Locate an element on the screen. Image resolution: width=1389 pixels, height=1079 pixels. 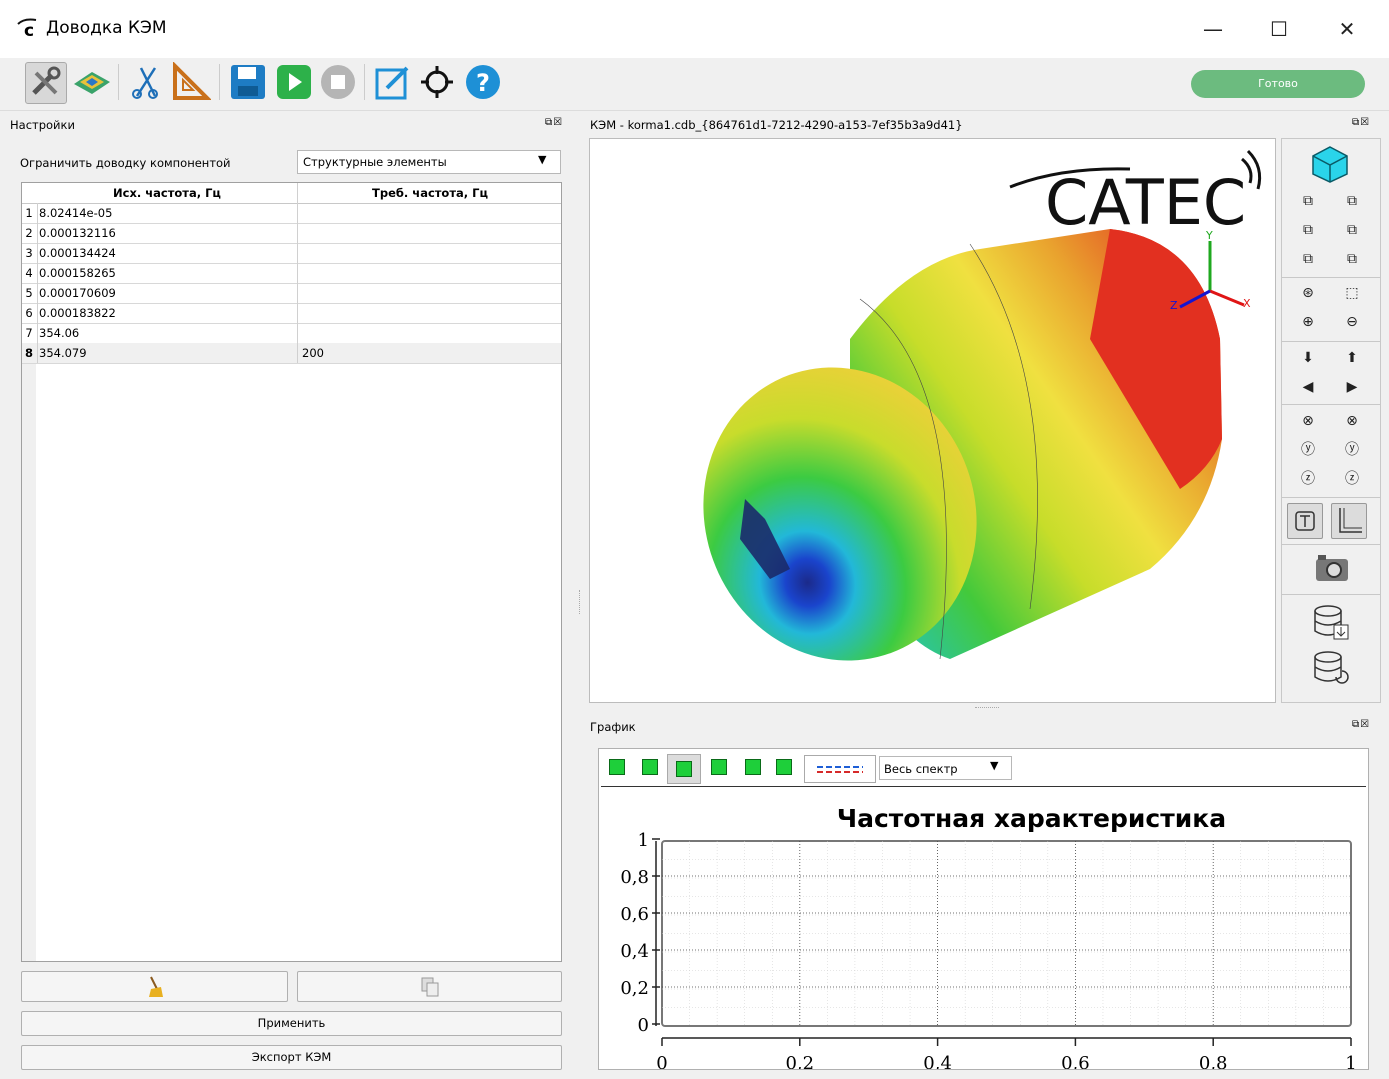
zoom-in-icon: ⊕ is located at coordinates (1308, 322).